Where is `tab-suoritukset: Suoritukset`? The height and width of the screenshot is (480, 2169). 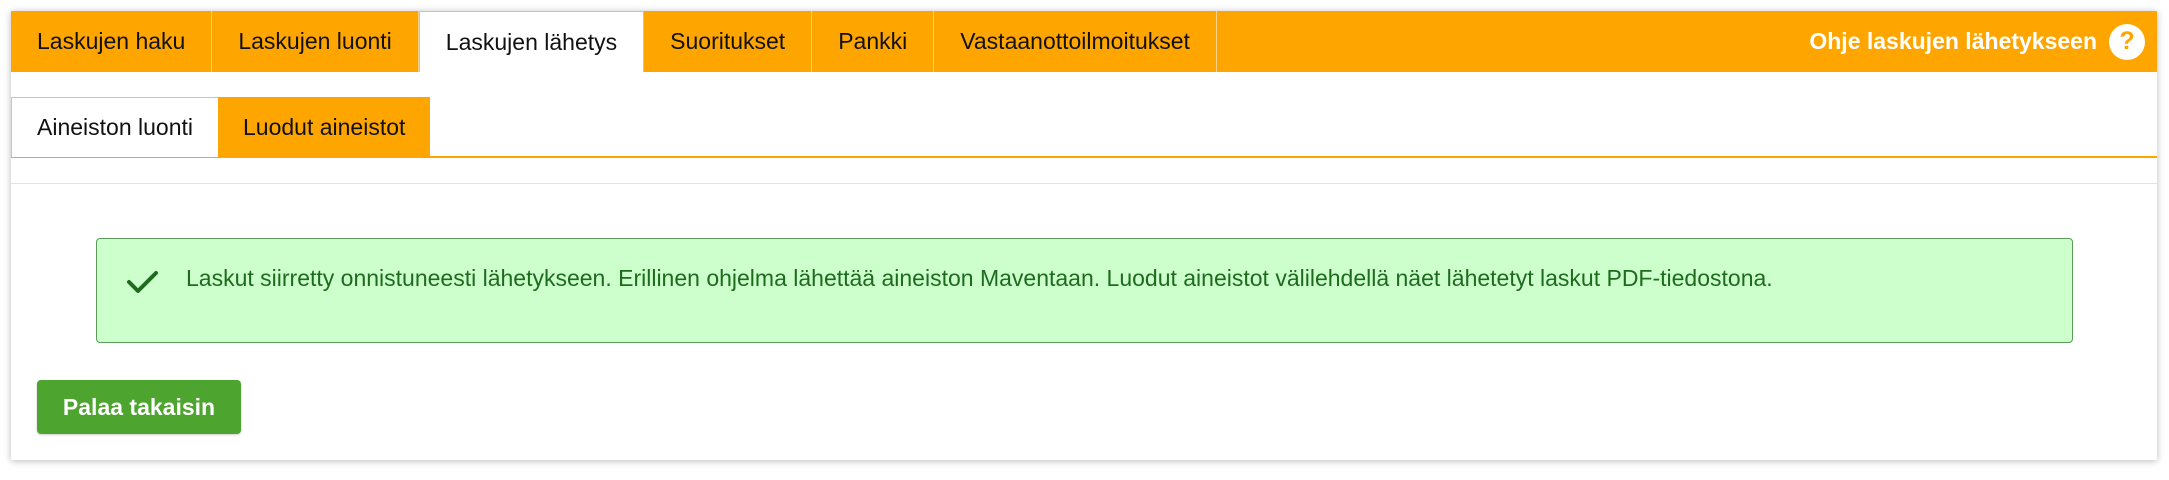
tab-suoritukset: Suoritukset is located at coordinates (728, 41).